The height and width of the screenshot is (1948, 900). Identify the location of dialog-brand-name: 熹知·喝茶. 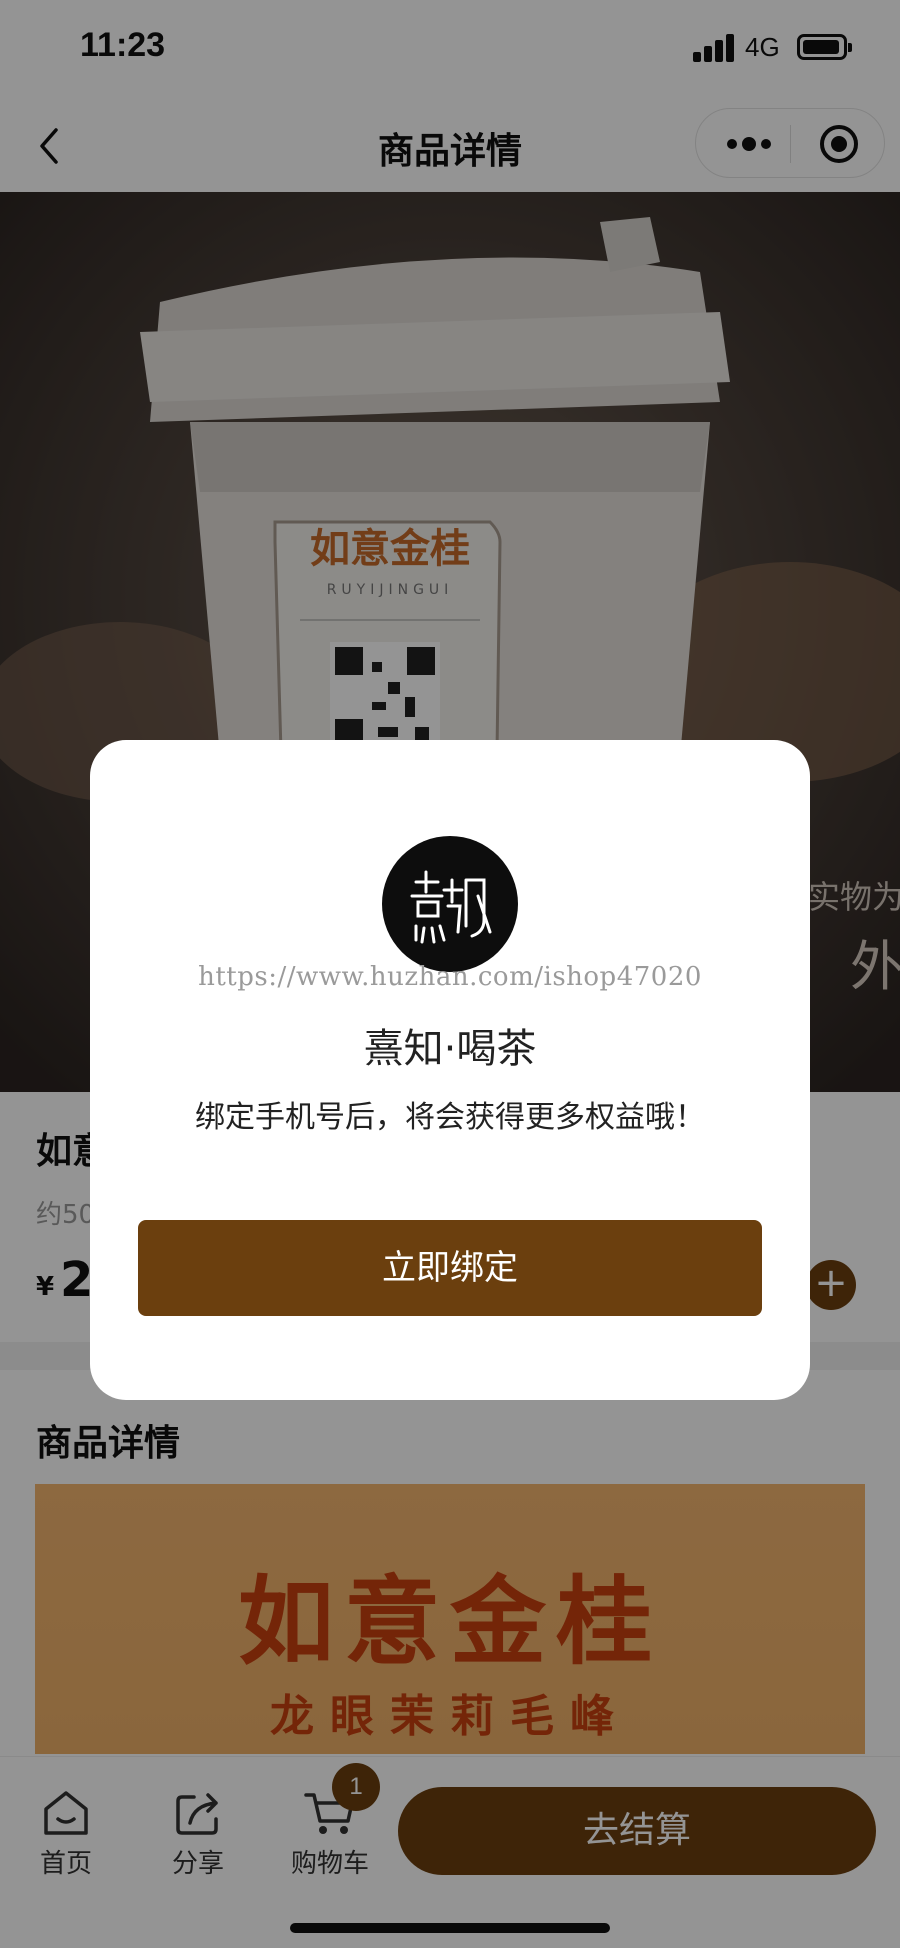
(450, 1049).